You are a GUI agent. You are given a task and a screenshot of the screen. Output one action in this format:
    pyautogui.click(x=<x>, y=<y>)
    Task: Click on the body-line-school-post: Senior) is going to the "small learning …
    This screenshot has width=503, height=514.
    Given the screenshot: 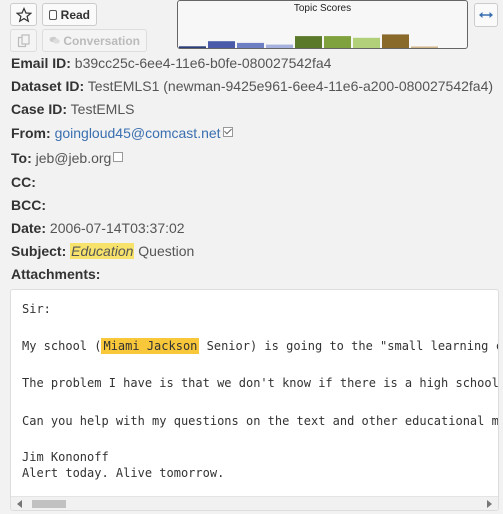 What is the action you would take?
    pyautogui.click(x=349, y=346)
    